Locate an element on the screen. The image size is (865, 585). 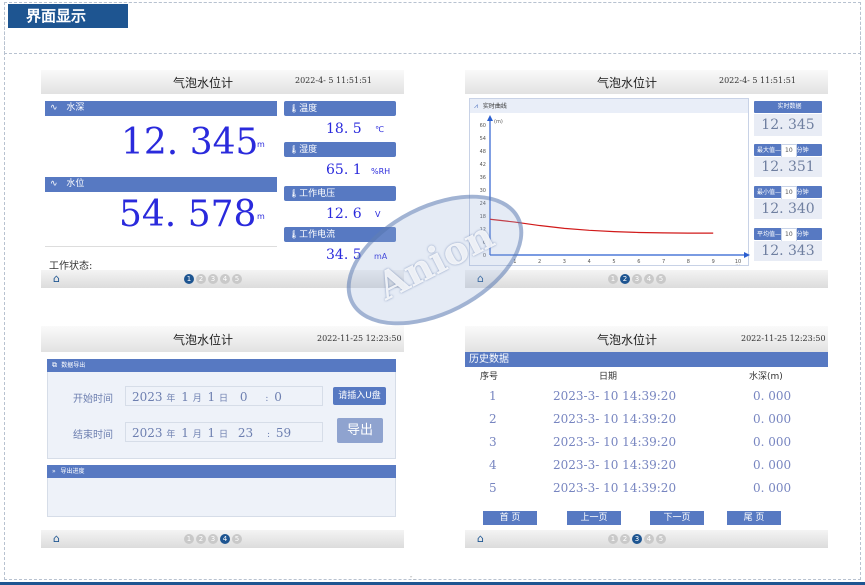
table-header: 序号 日期 水深(m) is located at coordinates (646, 376).